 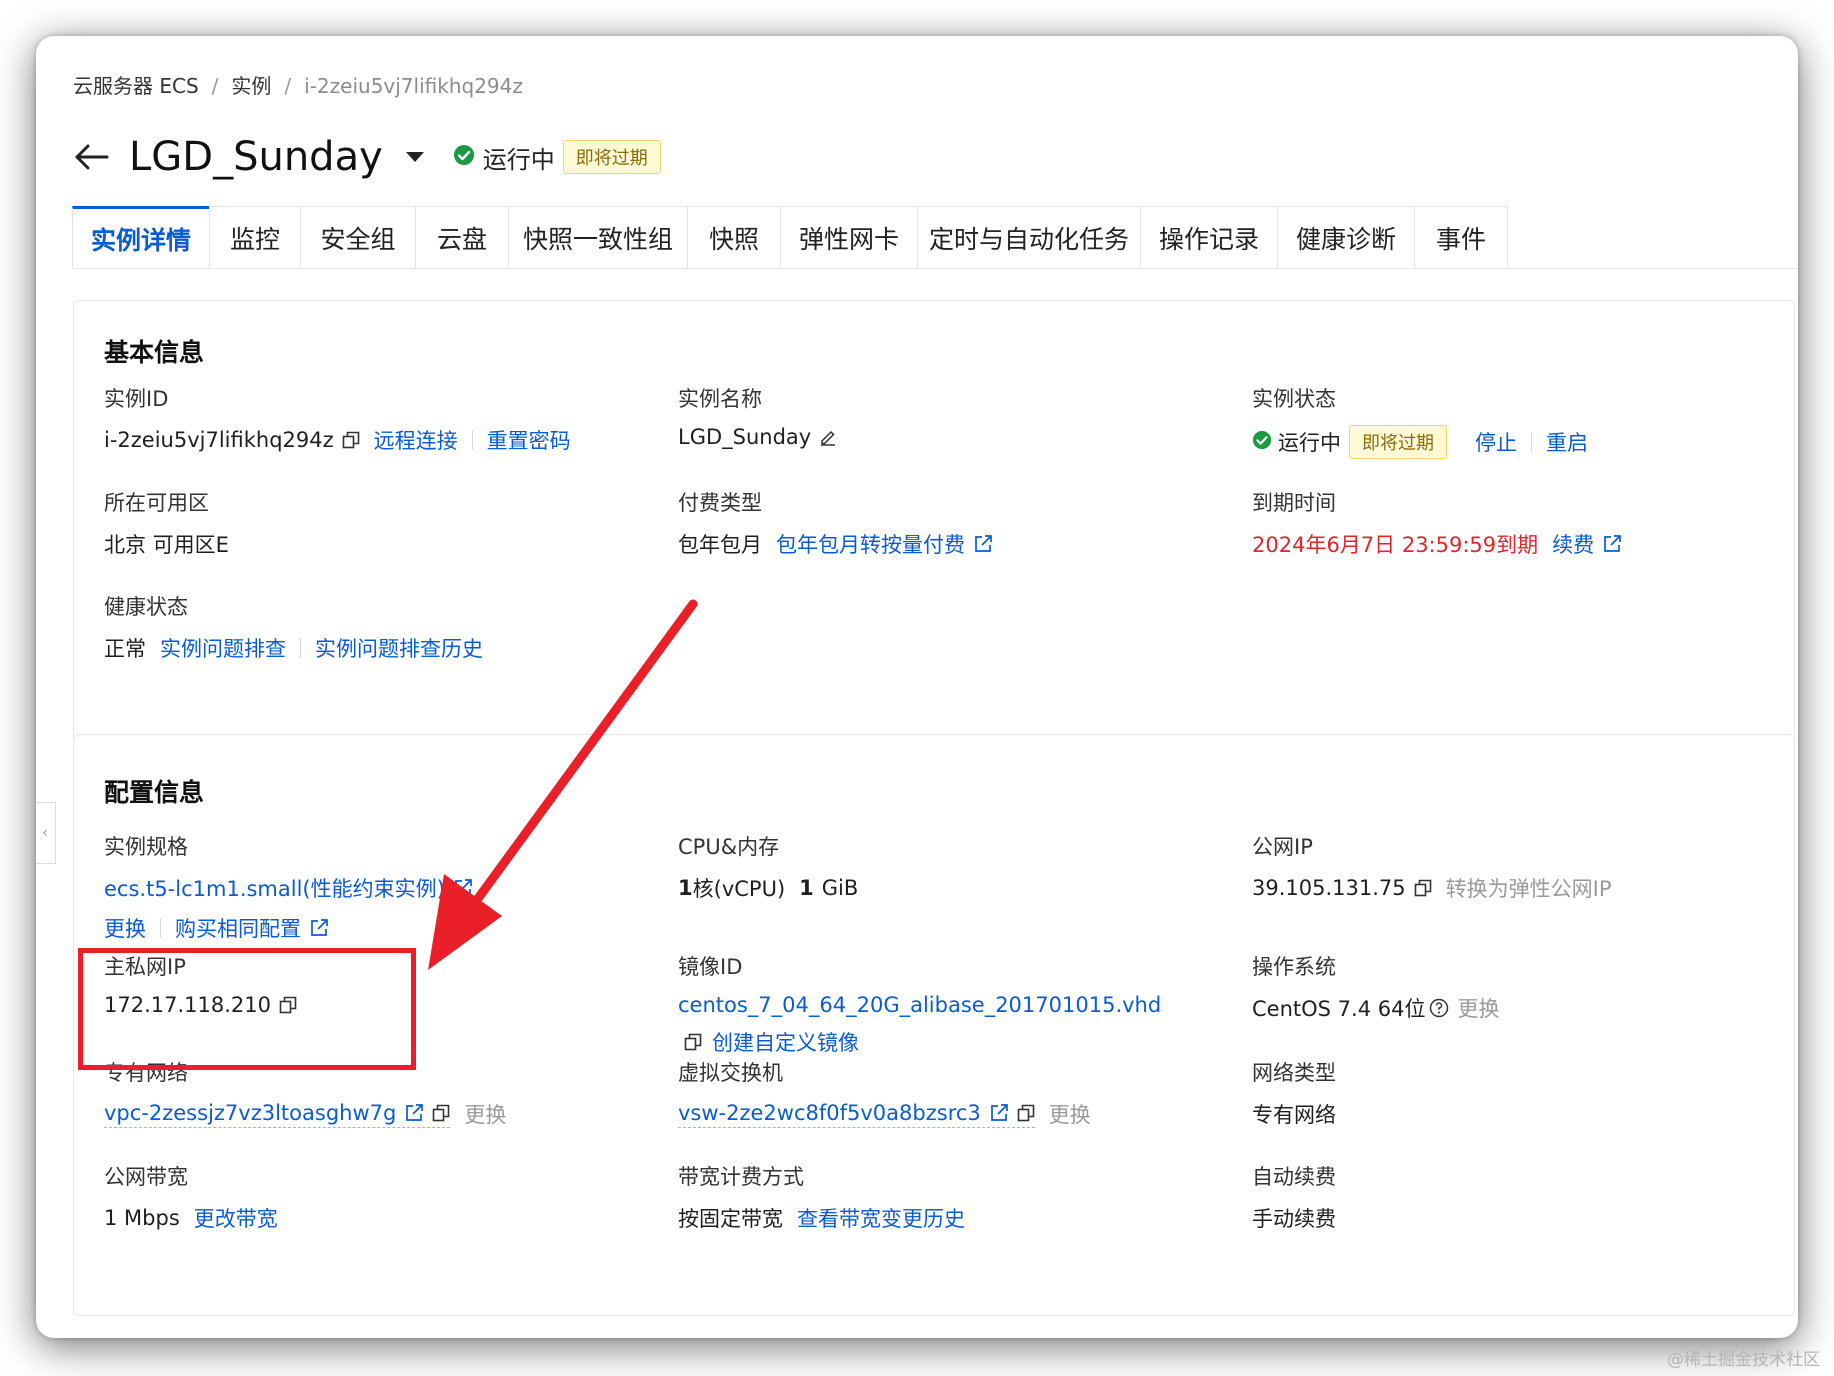 What do you see at coordinates (154, 792) in the screenshot?
I see `config-info-title: 配置信息` at bounding box center [154, 792].